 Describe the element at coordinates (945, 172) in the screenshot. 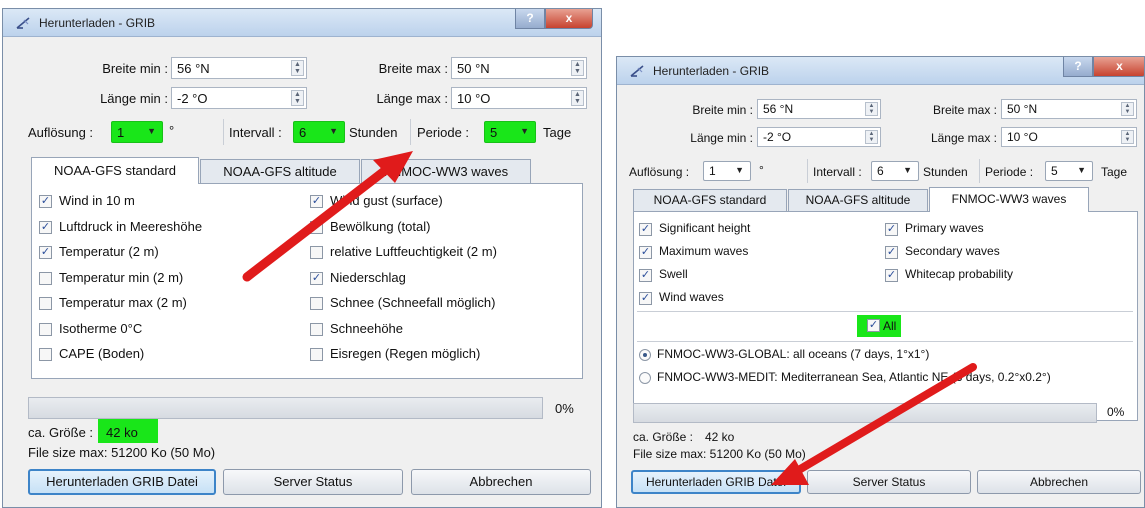

I see `interval-unit: Stunden` at that location.